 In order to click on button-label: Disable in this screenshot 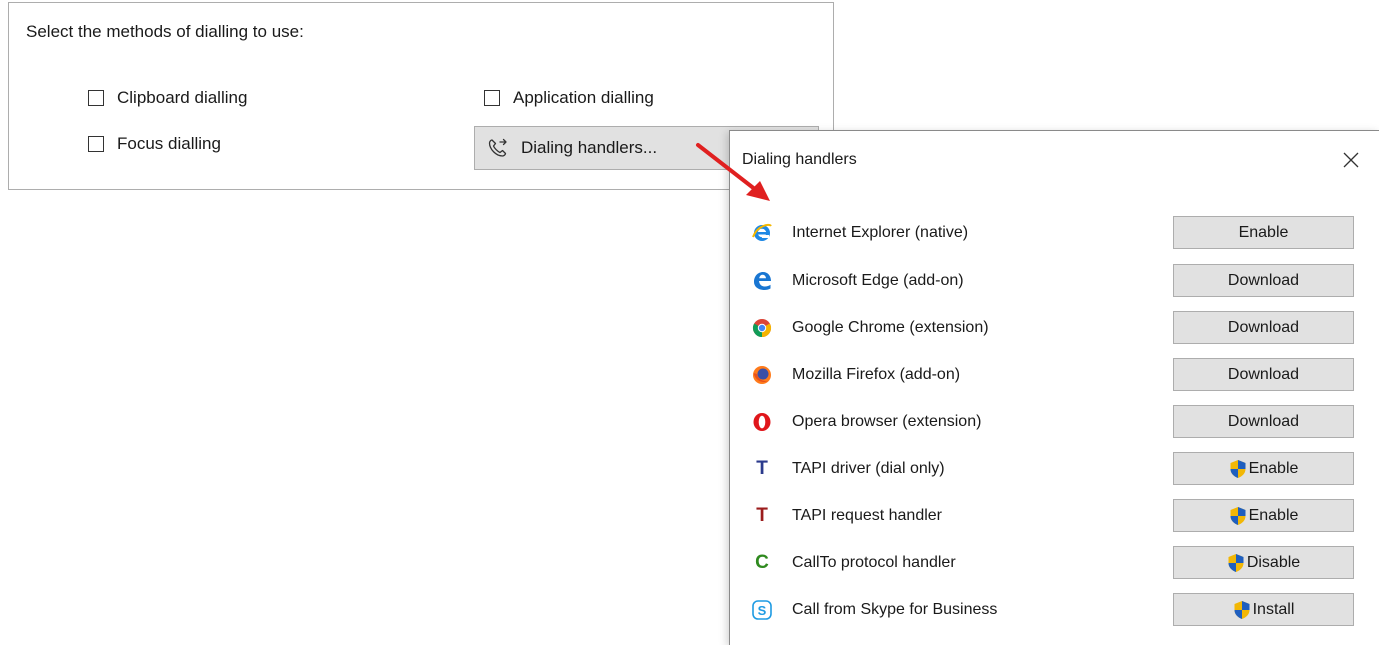, I will do `click(1273, 562)`.